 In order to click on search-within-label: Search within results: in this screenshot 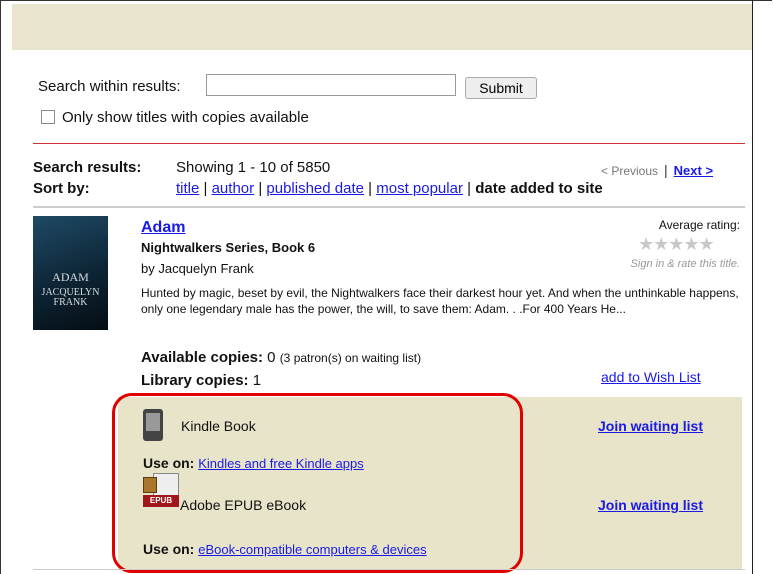, I will do `click(109, 86)`.